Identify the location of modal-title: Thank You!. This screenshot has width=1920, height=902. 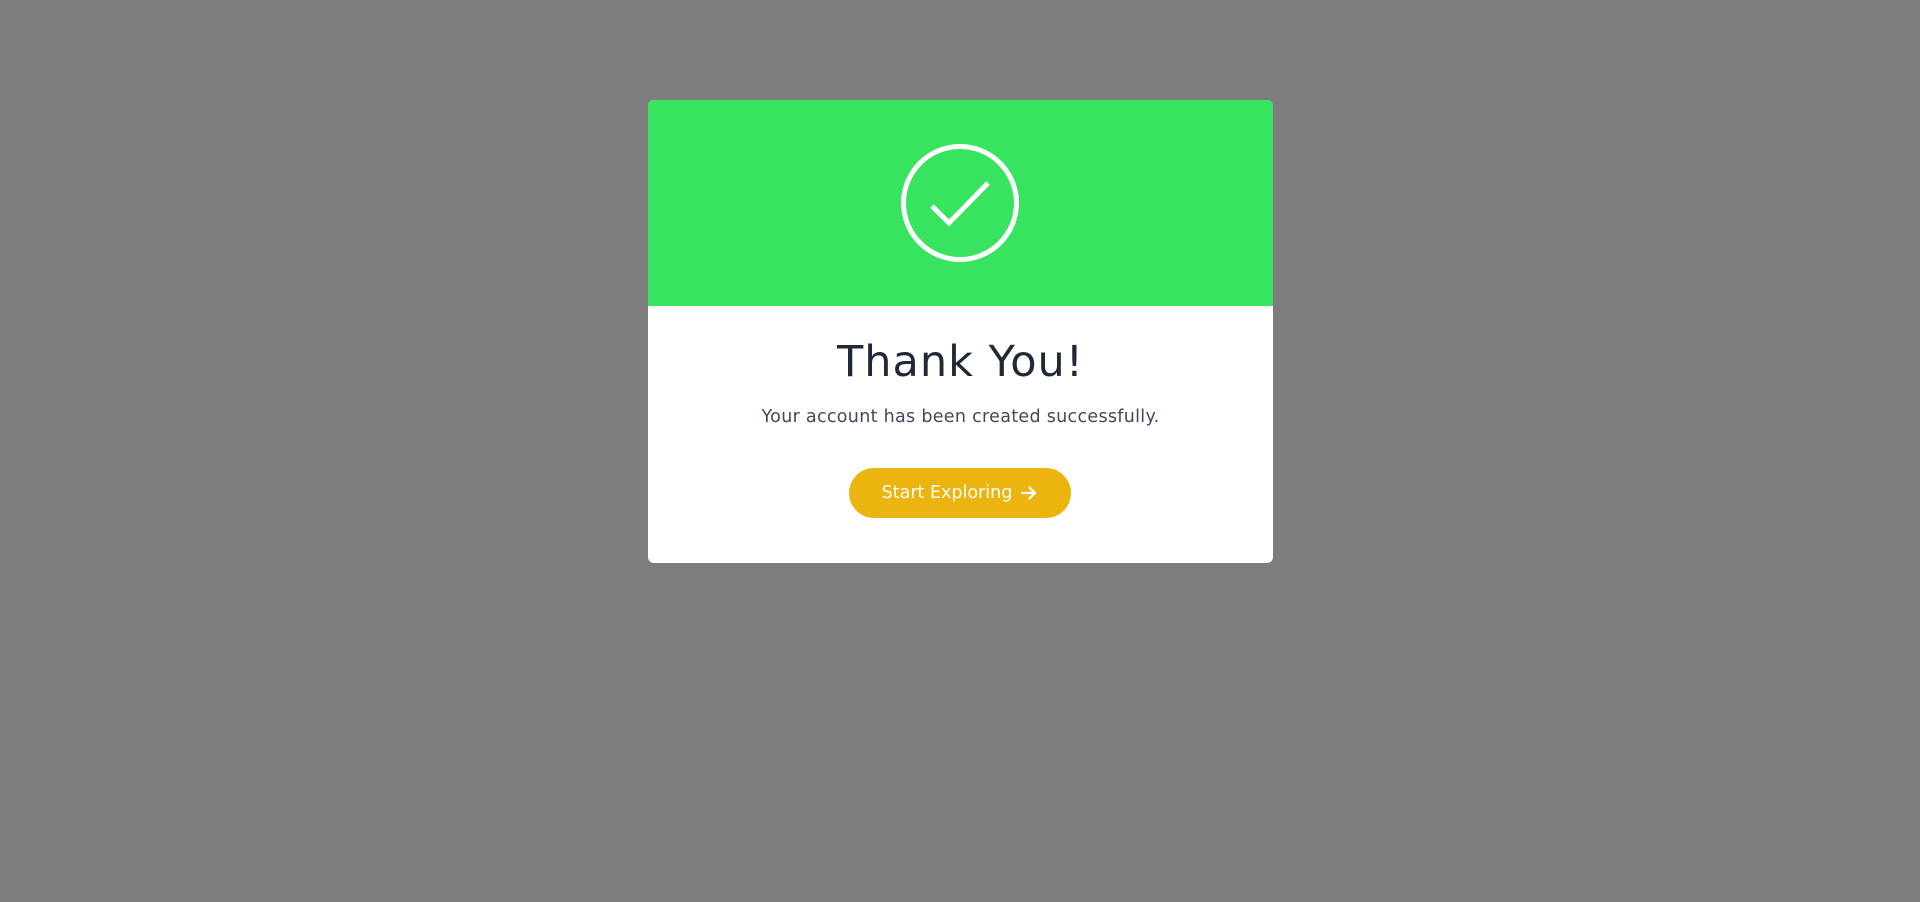
(960, 362).